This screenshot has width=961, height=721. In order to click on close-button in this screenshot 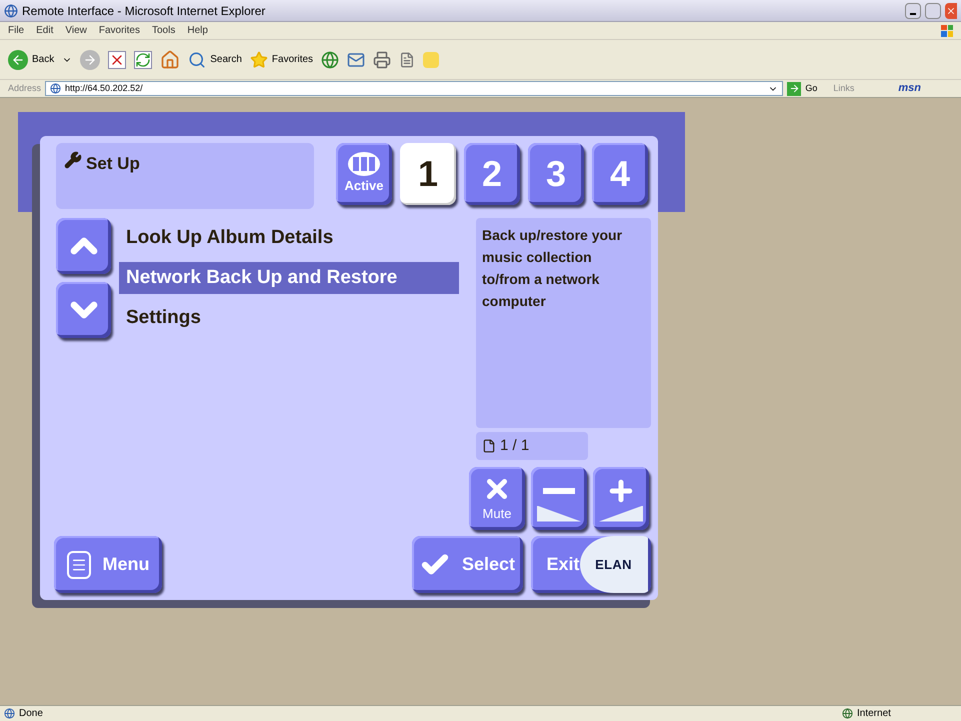, I will do `click(951, 10)`.